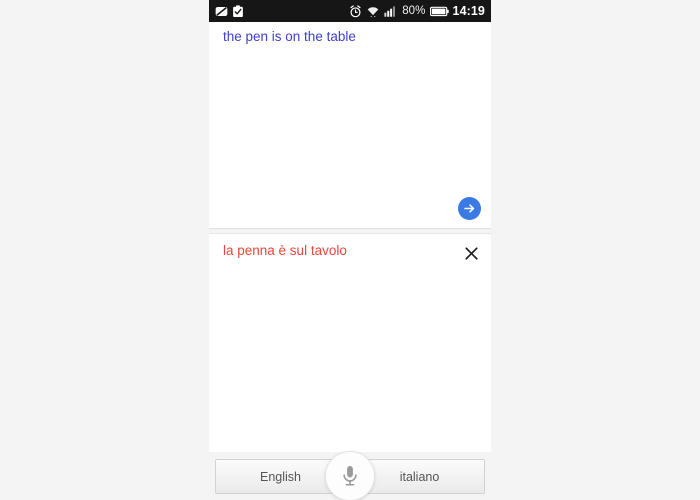 The image size is (700, 500). I want to click on translate-go-button, so click(469, 208).